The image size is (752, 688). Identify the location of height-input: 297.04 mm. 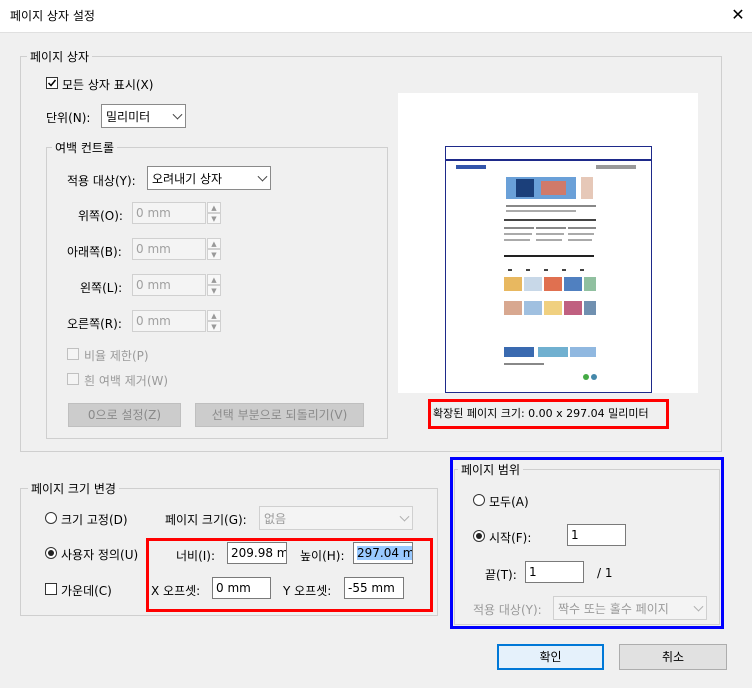
(383, 553).